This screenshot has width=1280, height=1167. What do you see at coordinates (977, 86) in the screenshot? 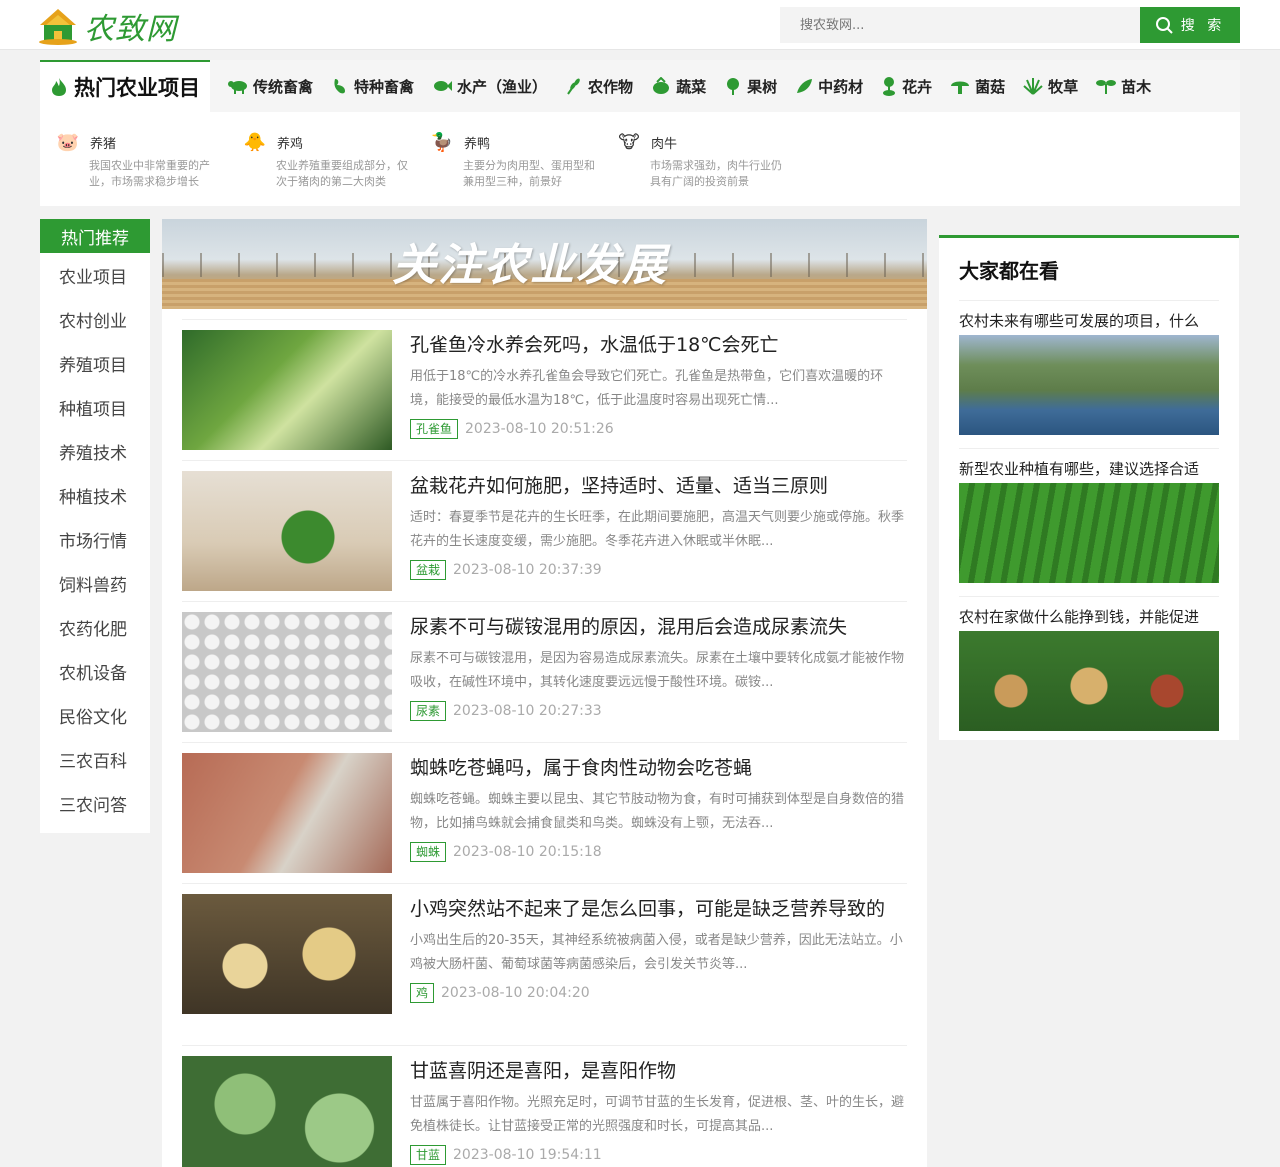
I see `category-item-mushrooms: 菌菇` at bounding box center [977, 86].